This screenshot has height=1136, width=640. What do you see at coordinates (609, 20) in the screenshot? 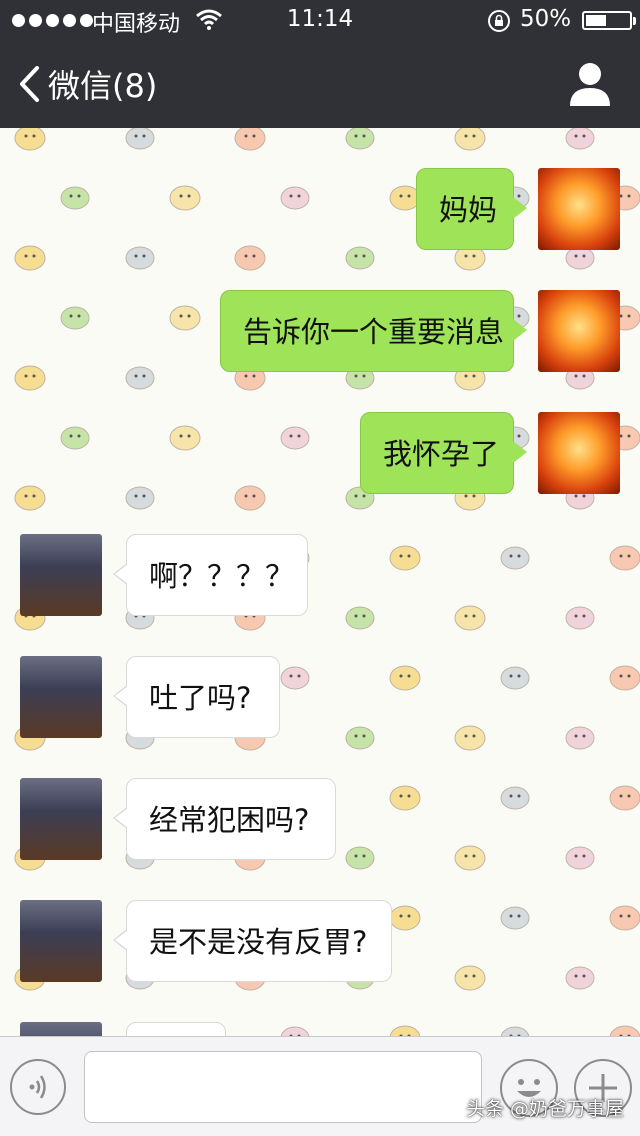
I see `battery-icon` at bounding box center [609, 20].